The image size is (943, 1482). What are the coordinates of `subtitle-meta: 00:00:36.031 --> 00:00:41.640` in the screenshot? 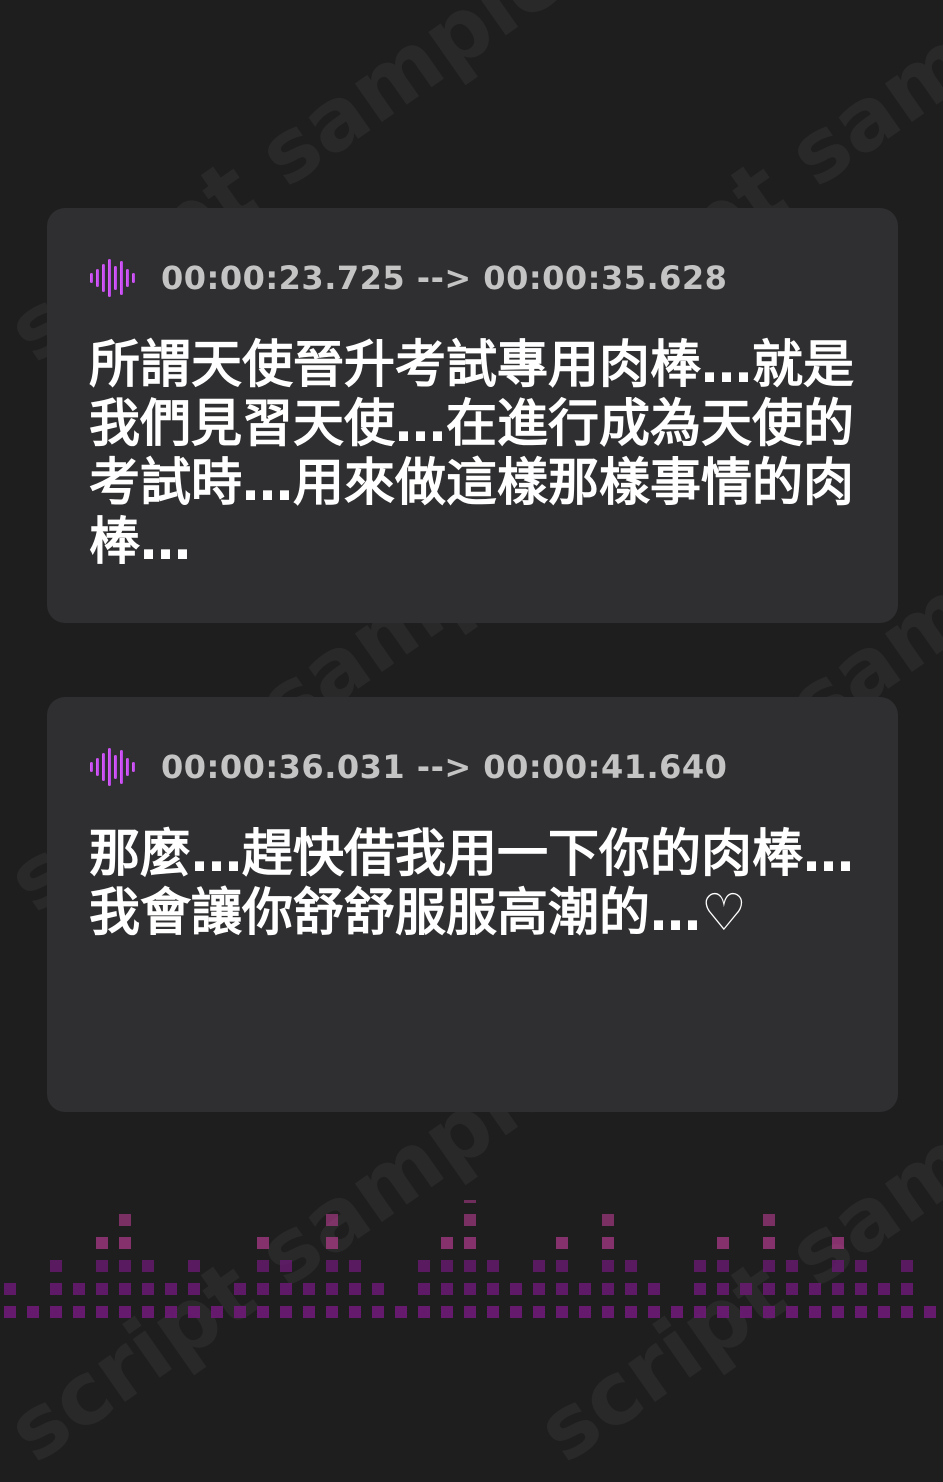 It's located at (408, 767).